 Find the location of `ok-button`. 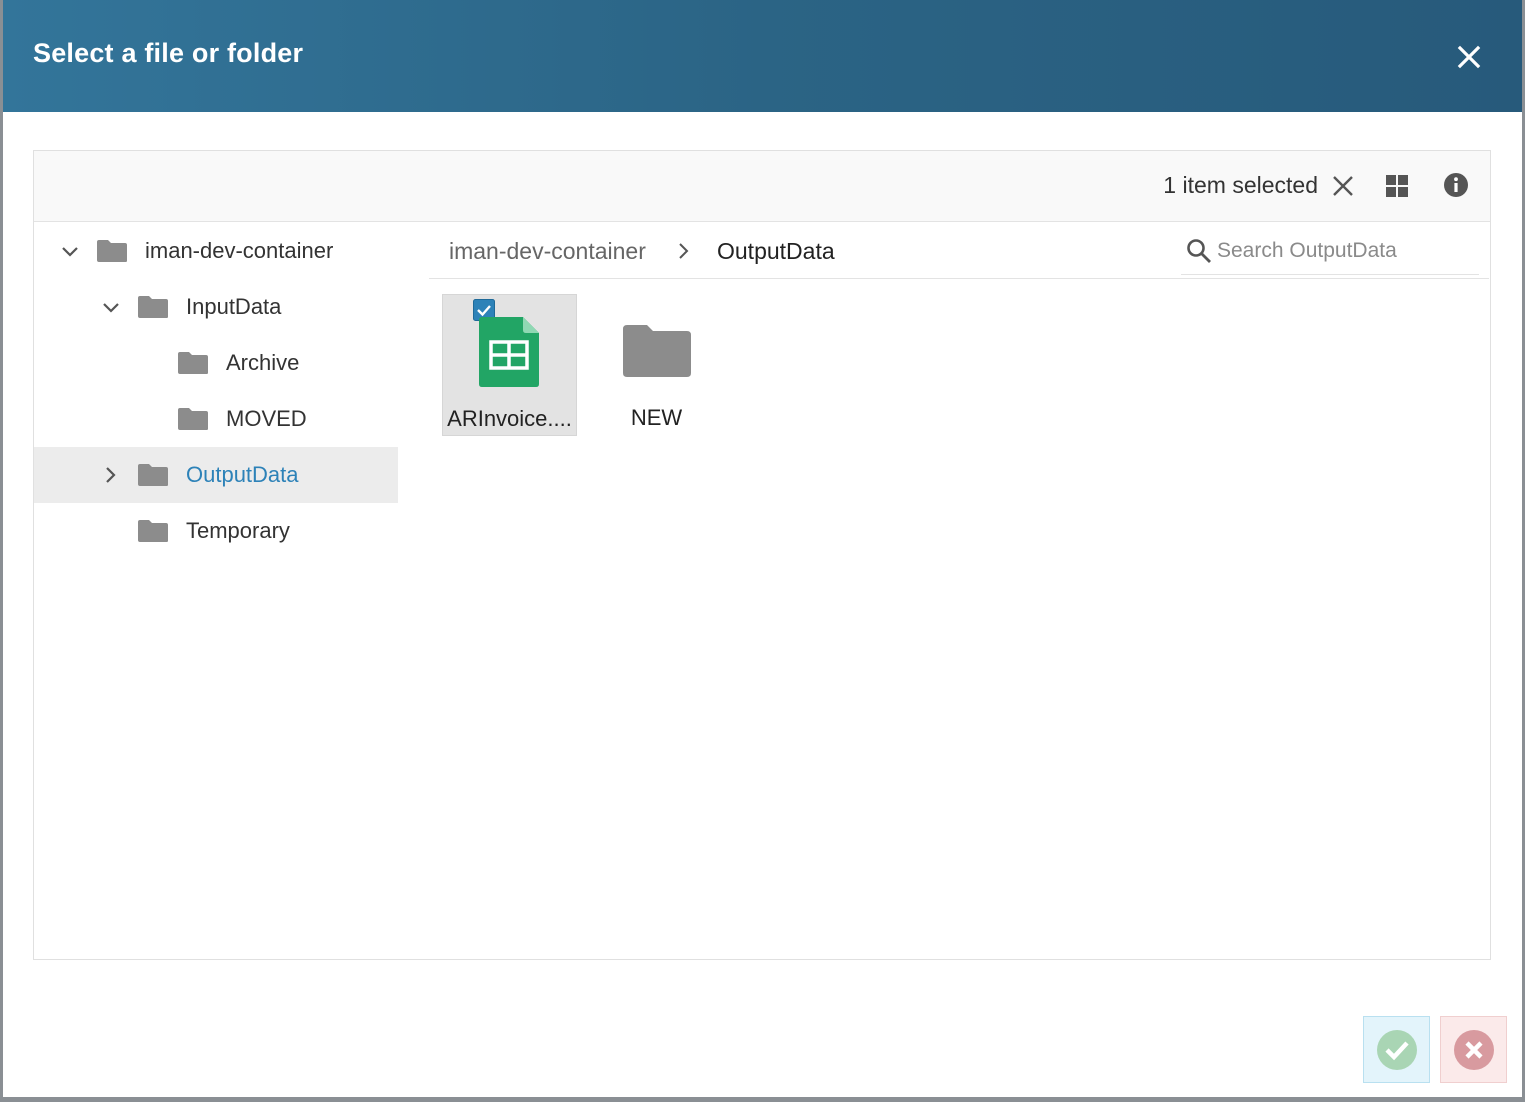

ok-button is located at coordinates (1396, 1049).